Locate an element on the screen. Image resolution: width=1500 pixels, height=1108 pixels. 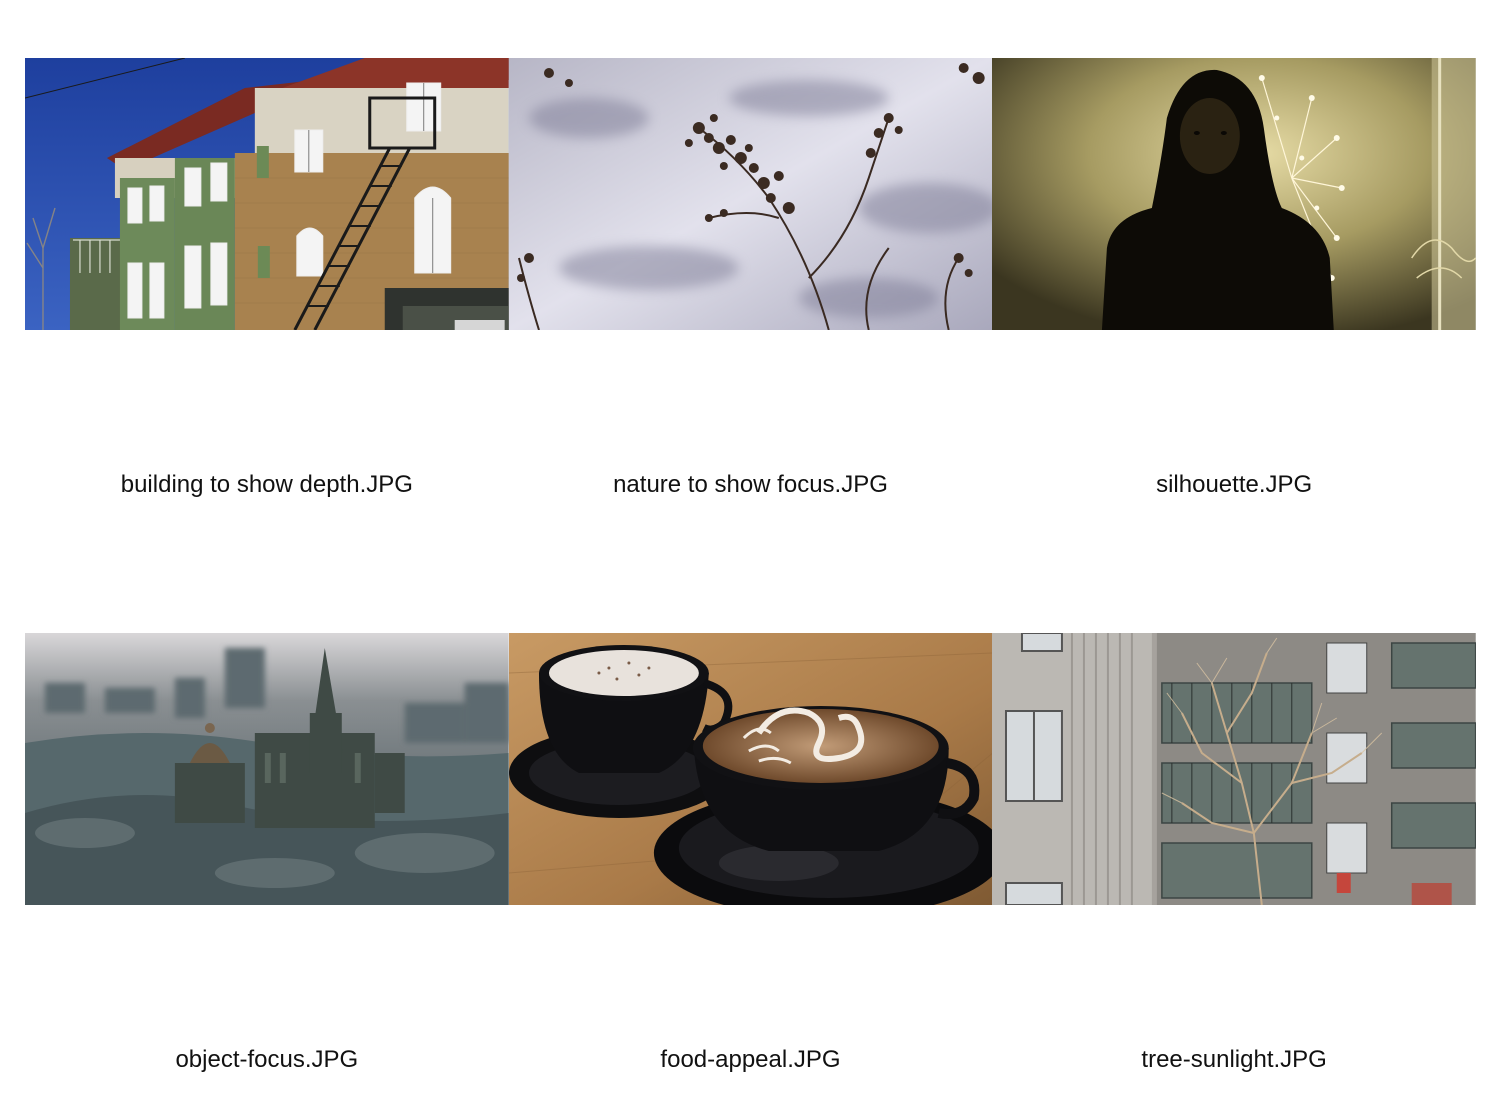
file-name-label: nature to show focus.JPG is located at coordinates (751, 485).